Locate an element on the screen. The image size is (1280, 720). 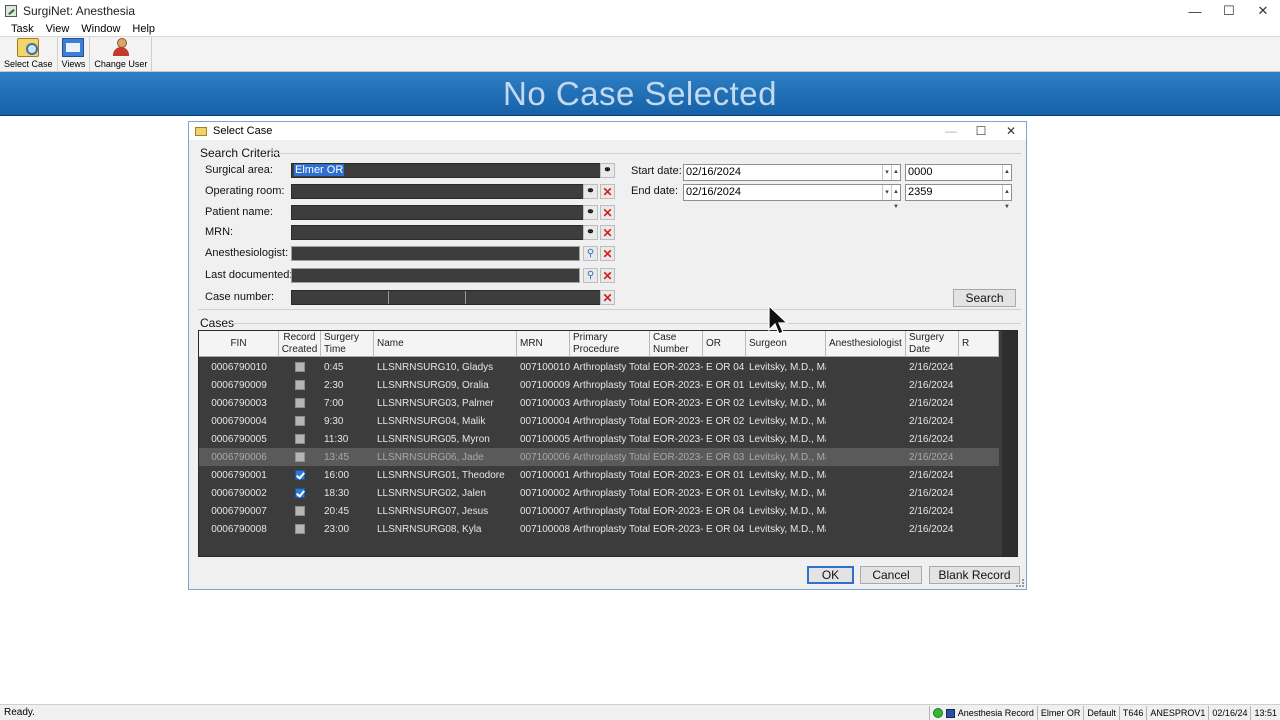
mrn-field is located at coordinates (437, 232).